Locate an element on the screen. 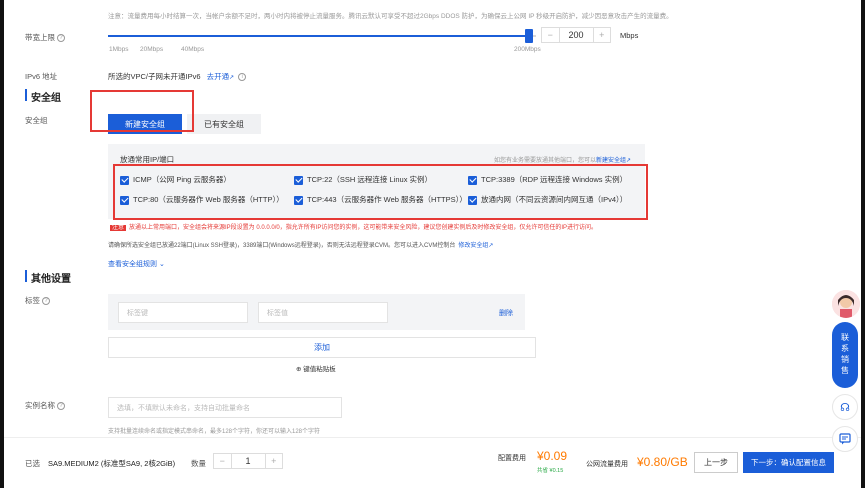 This screenshot has width=865, height=488. view-rules-row: 查看安全组规则 ⌄ is located at coordinates (136, 264).